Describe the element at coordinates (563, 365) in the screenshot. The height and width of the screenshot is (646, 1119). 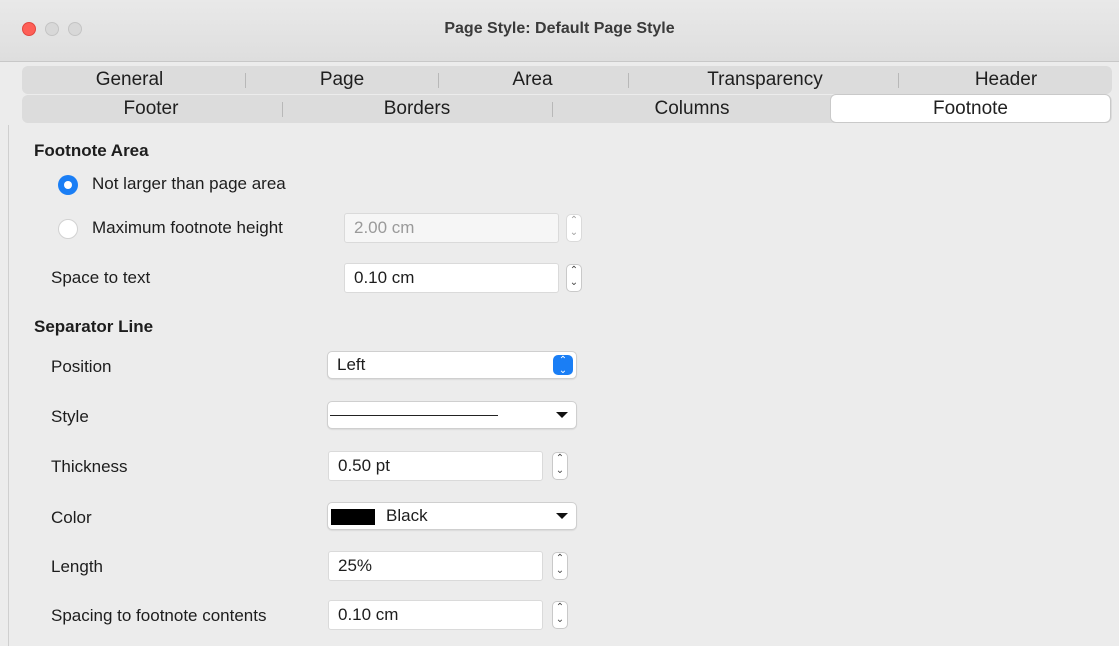
I see `up-down-chevron-icon: ⌃ ⌄` at that location.